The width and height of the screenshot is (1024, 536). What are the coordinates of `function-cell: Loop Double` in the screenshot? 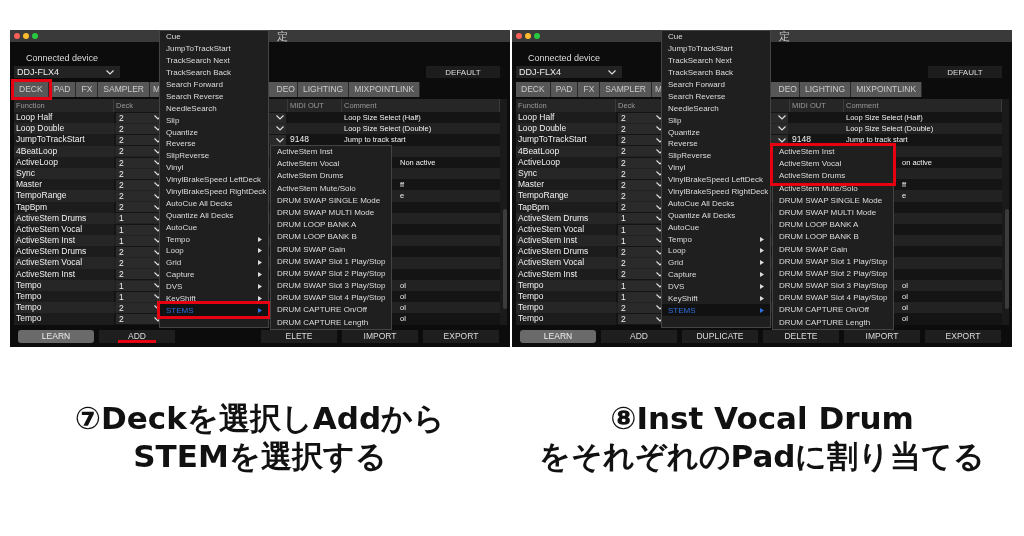 It's located at (64, 129).